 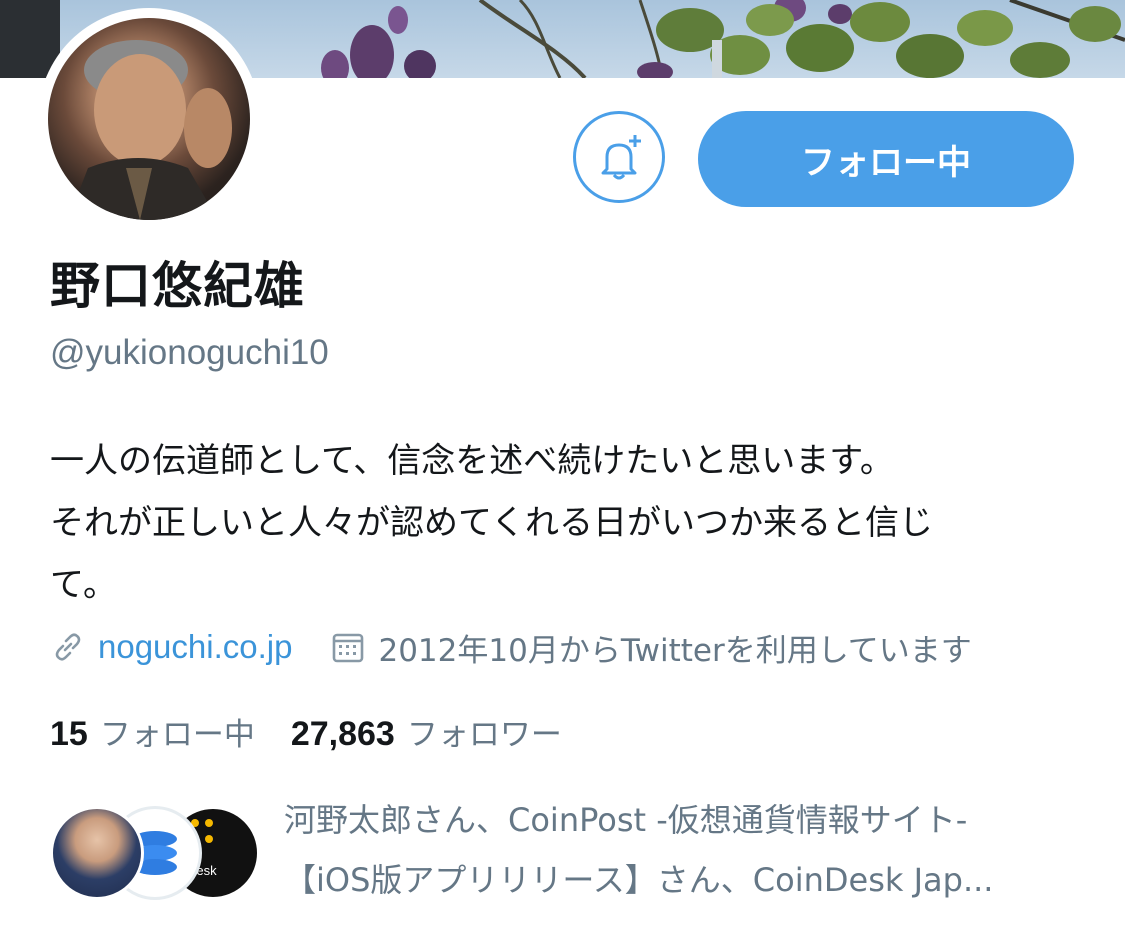 I want to click on bell-plus-icon, so click(x=621, y=157).